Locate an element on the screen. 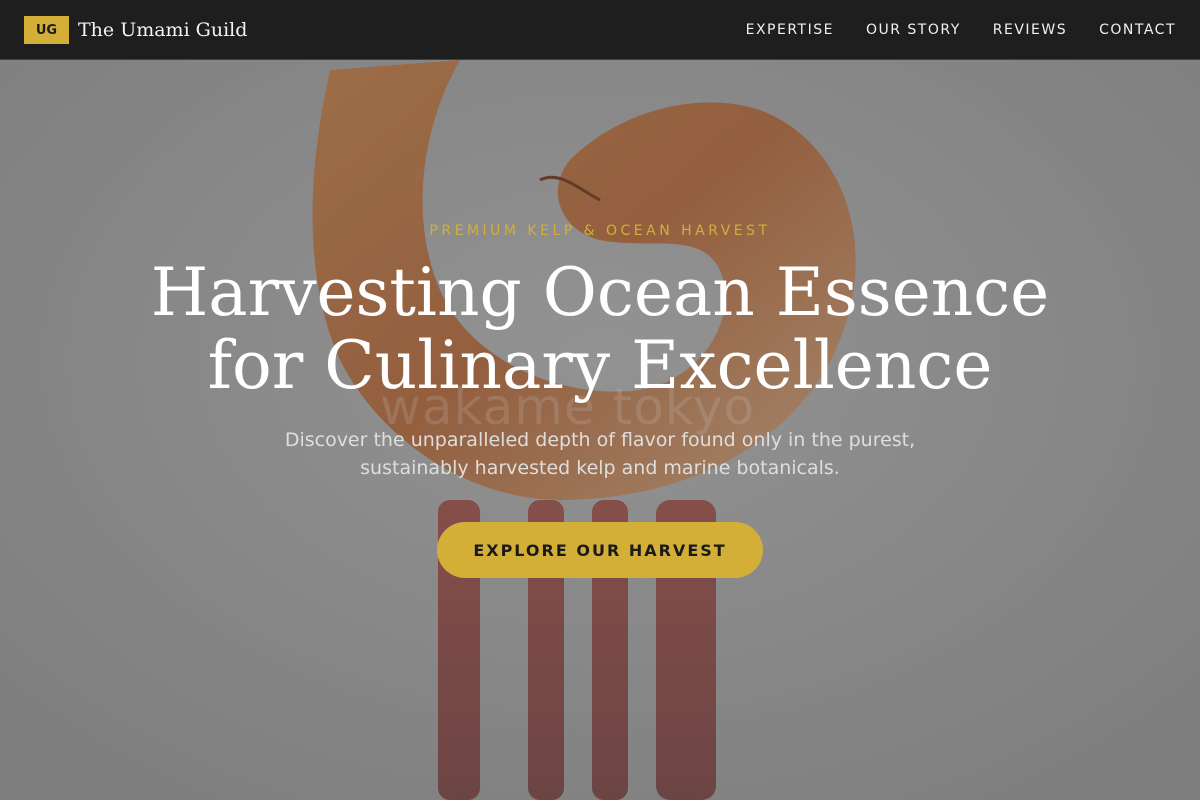 This screenshot has height=800, width=1200. hero-headline-line-2: for Culinary Excellence is located at coordinates (600, 365).